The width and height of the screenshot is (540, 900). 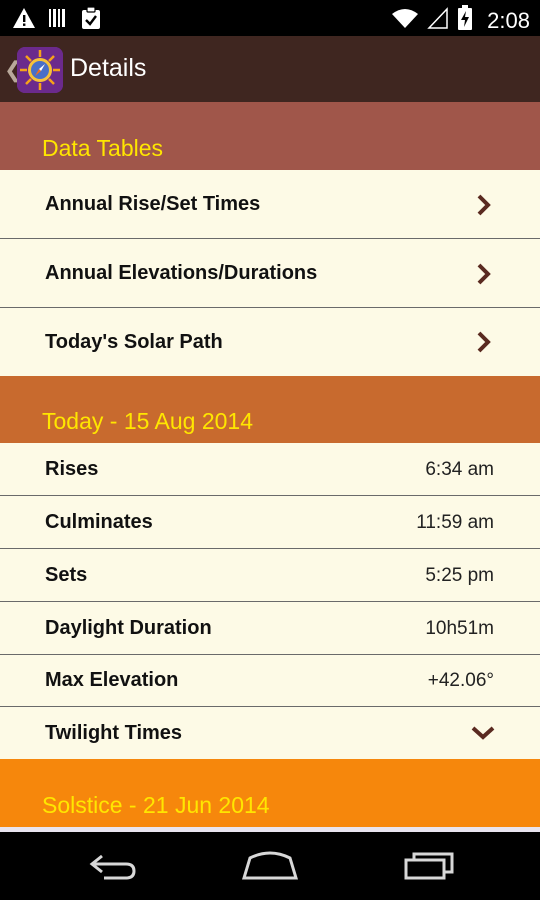 What do you see at coordinates (459, 628) in the screenshot?
I see `detail-value: 10h51m` at bounding box center [459, 628].